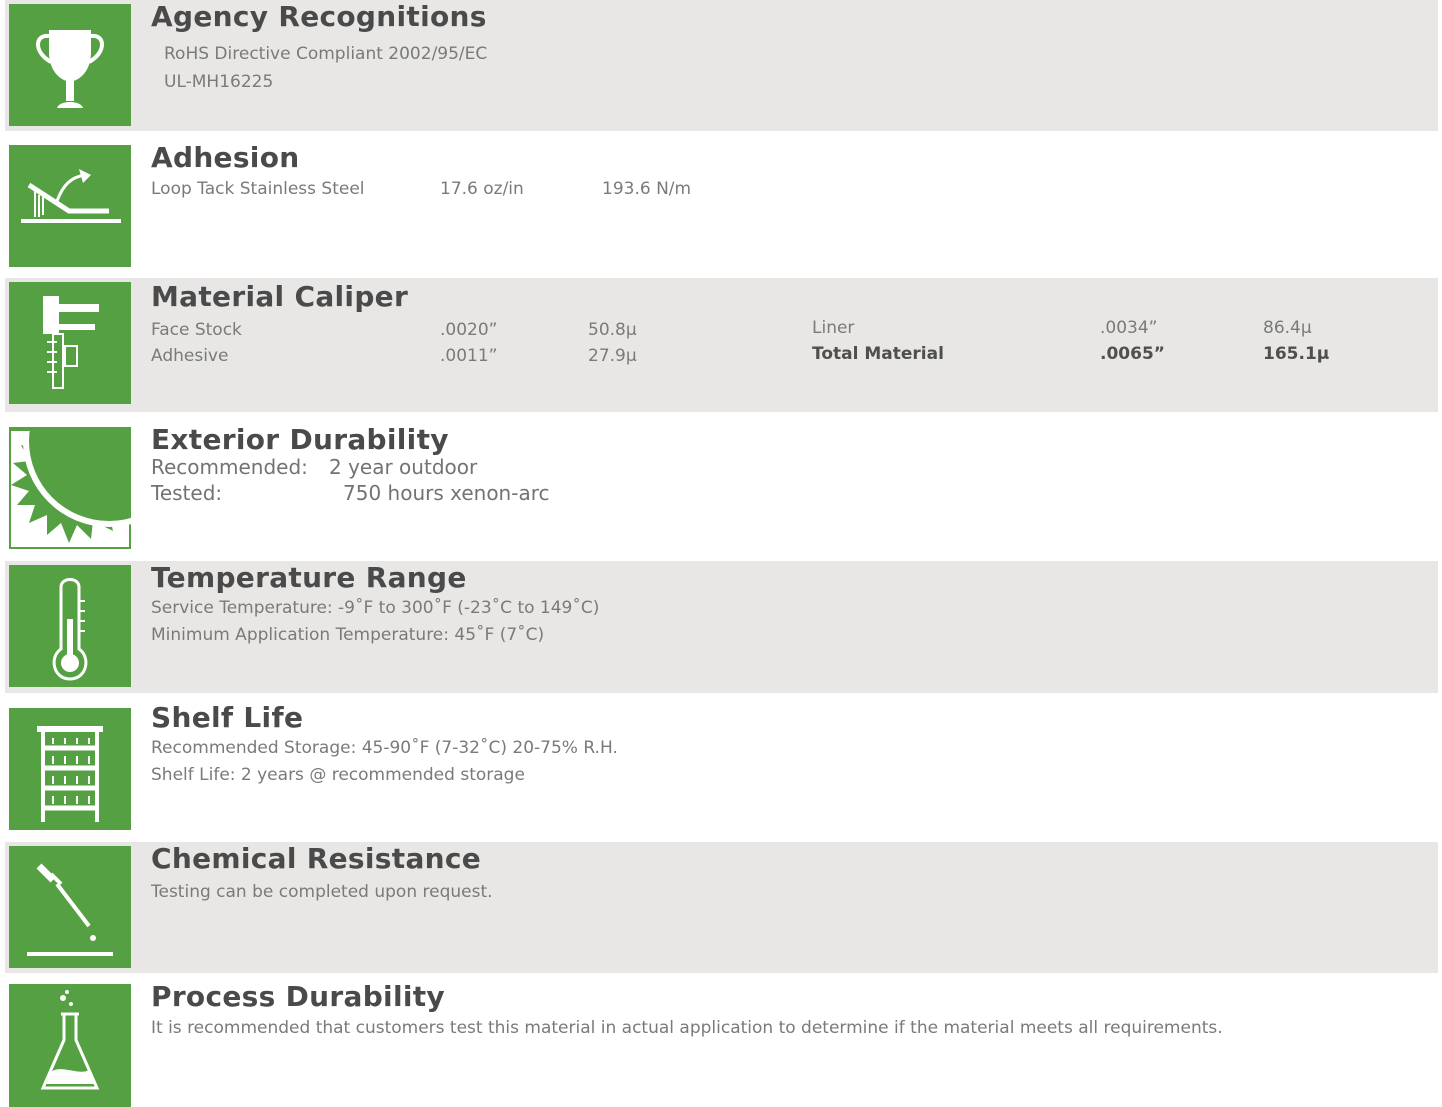 The image size is (1442, 1107). What do you see at coordinates (326, 54) in the screenshot?
I see `agency-line-1: RoHS Directive Compliant 2002/95/EC` at bounding box center [326, 54].